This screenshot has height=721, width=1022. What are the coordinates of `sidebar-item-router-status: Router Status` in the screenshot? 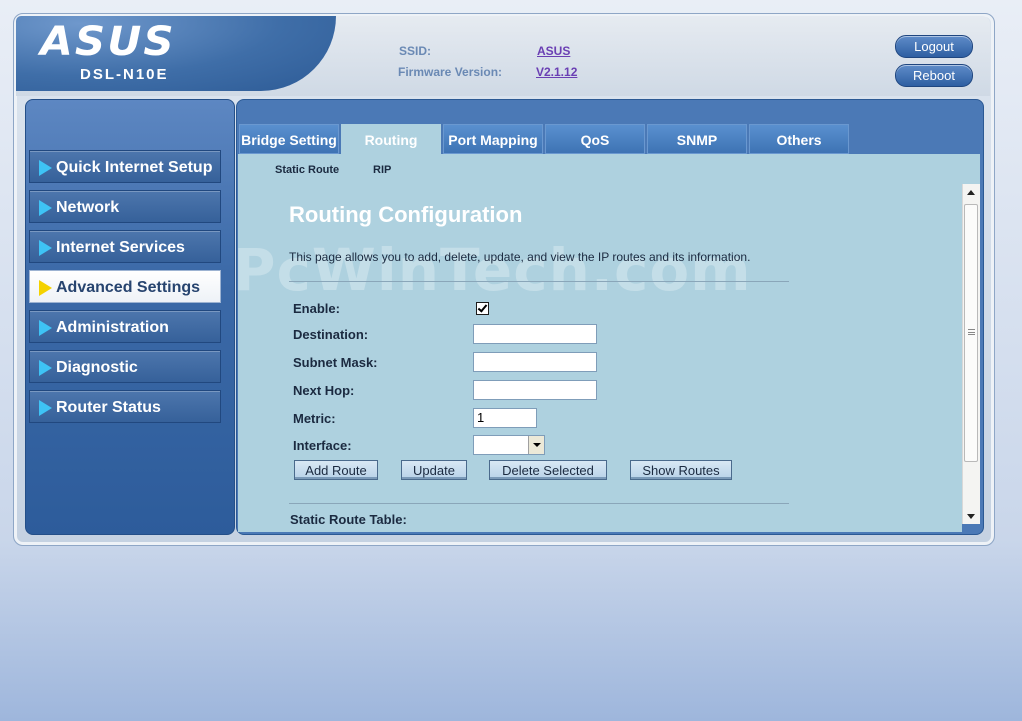 It's located at (125, 406).